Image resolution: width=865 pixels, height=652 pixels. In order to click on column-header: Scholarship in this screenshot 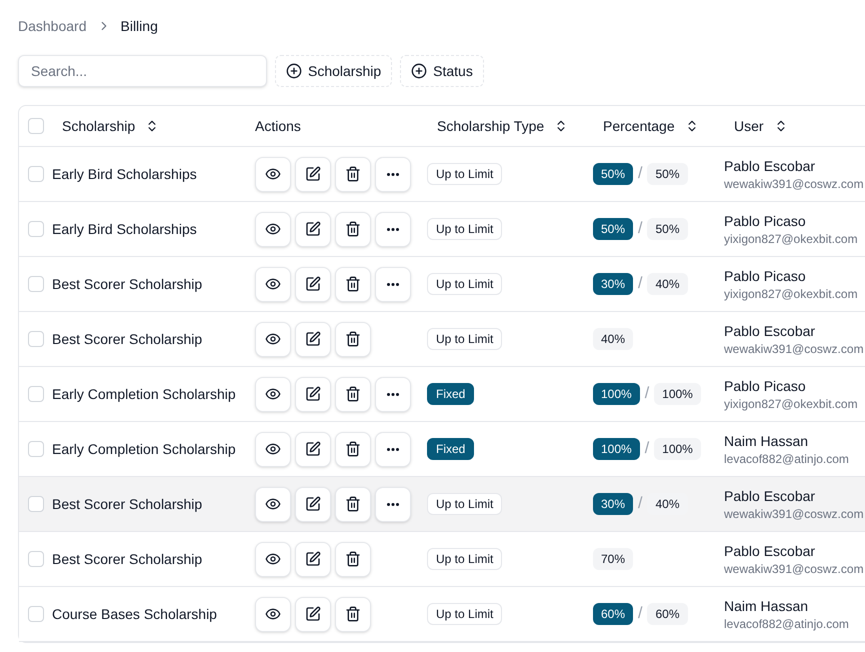, I will do `click(111, 126)`.